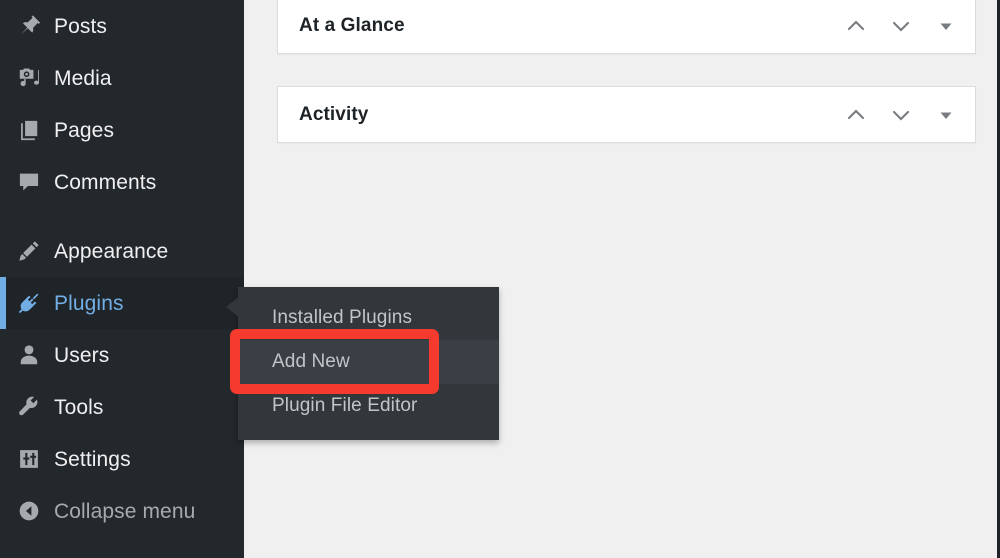  I want to click on flyout-caret-icon, so click(233, 307).